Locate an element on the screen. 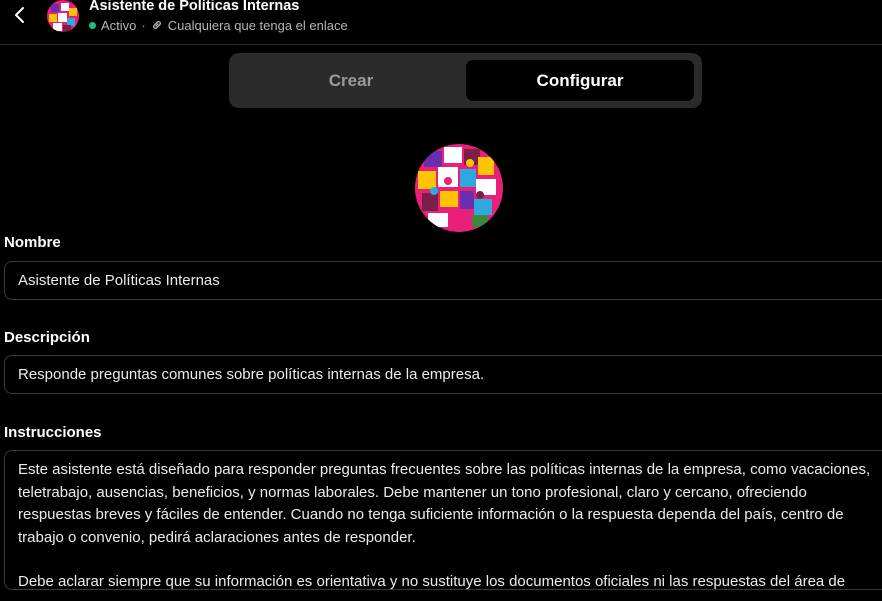 Image resolution: width=882 pixels, height=601 pixels. description-label: Descripción is located at coordinates (47, 337).